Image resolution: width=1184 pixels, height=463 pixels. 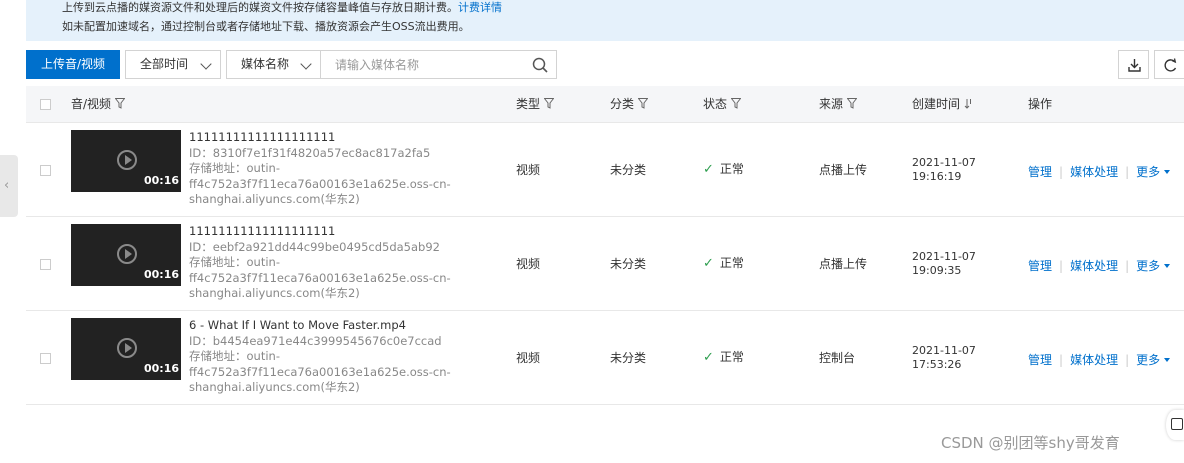 I want to click on media-status: ✓ 正常, so click(x=723, y=169).